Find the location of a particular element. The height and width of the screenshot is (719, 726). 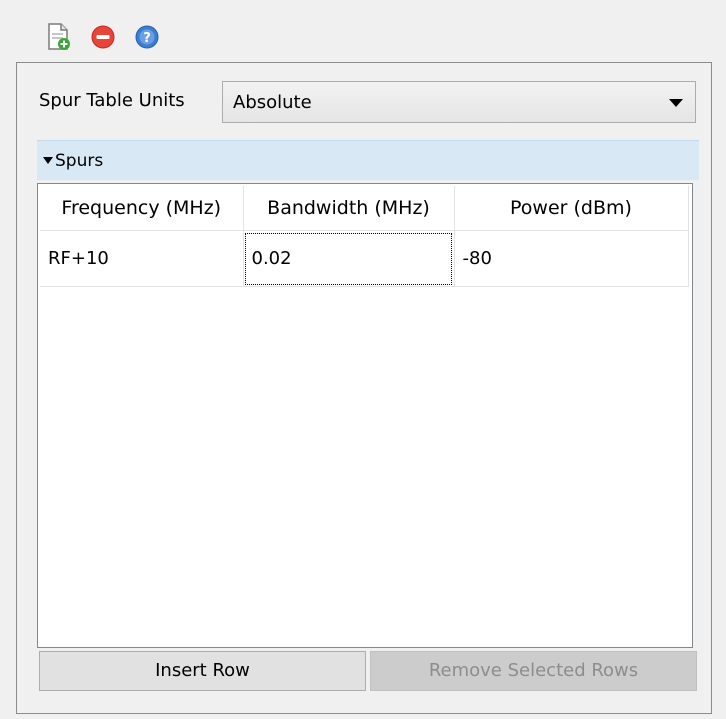

remove-spur-button is located at coordinates (103, 37).